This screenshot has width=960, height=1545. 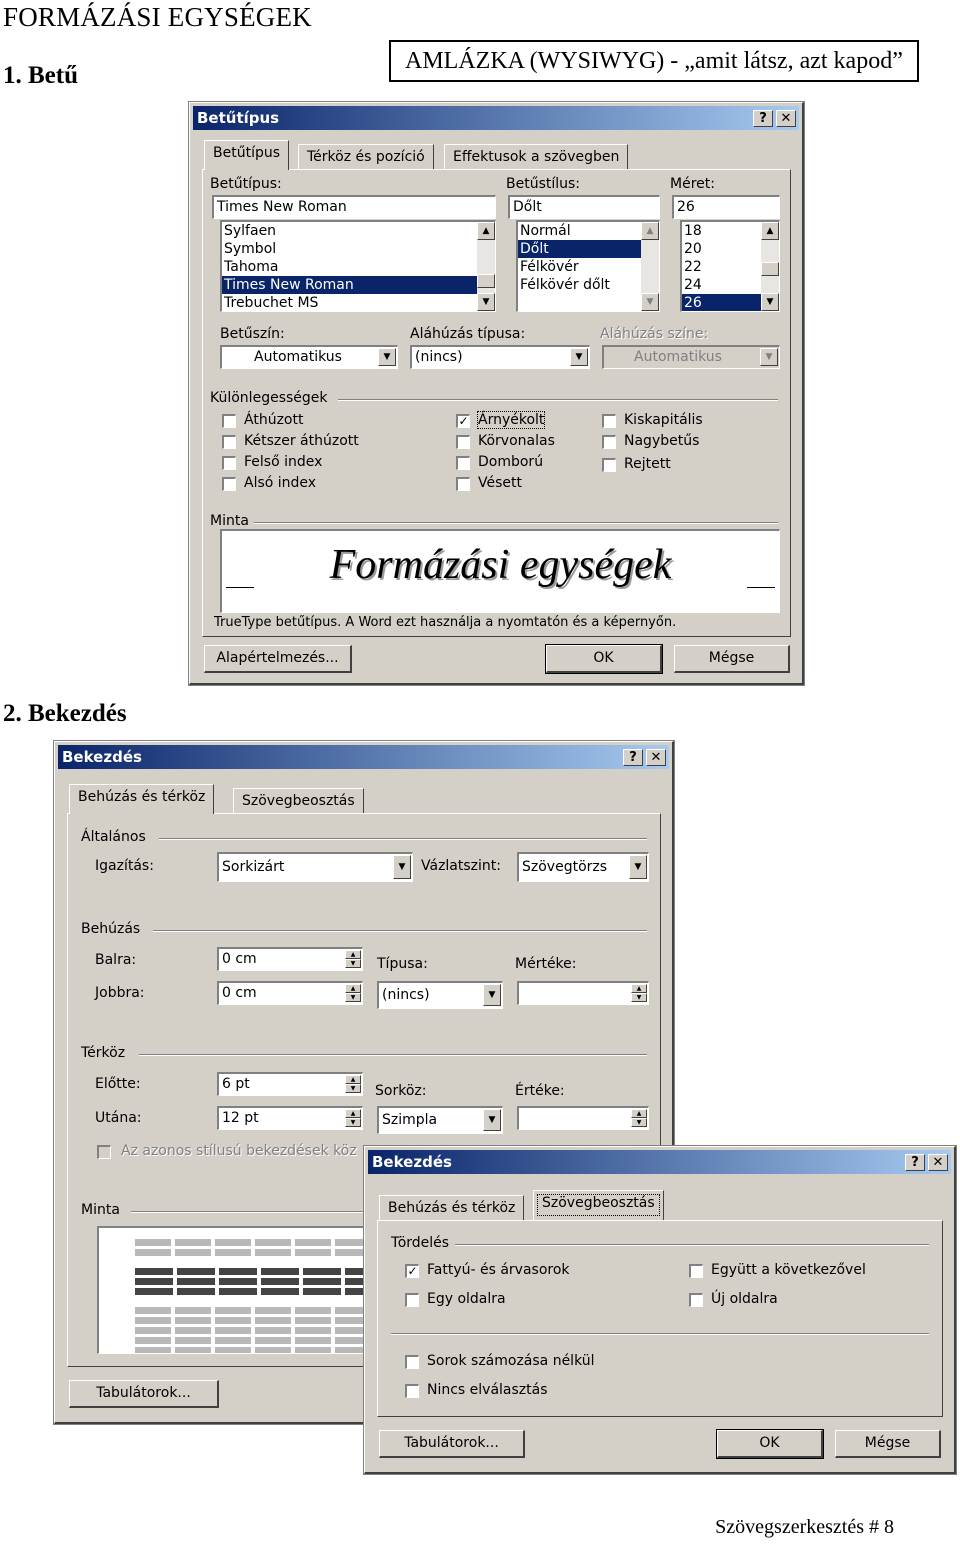 What do you see at coordinates (358, 249) in the screenshot?
I see `font-list-item: Symbol` at bounding box center [358, 249].